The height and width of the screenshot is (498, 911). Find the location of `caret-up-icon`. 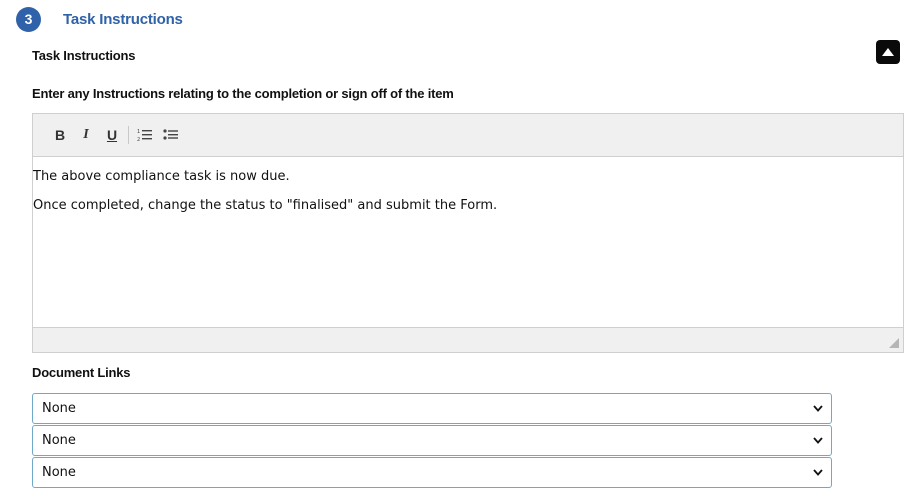

caret-up-icon is located at coordinates (888, 52).